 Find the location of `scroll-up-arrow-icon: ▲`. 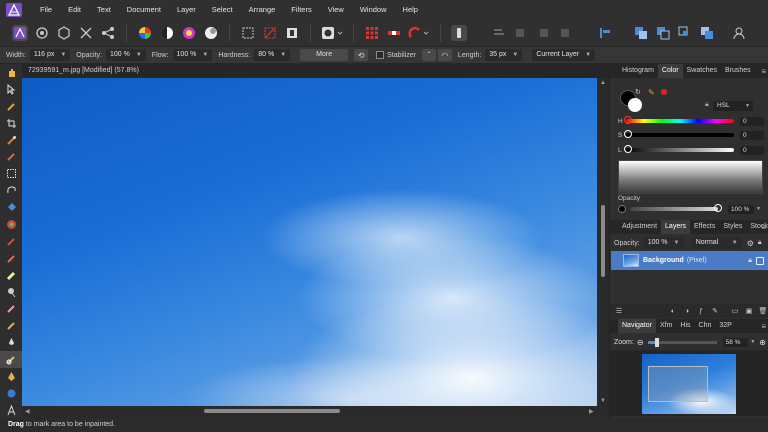

scroll-up-arrow-icon: ▲ is located at coordinates (603, 83).